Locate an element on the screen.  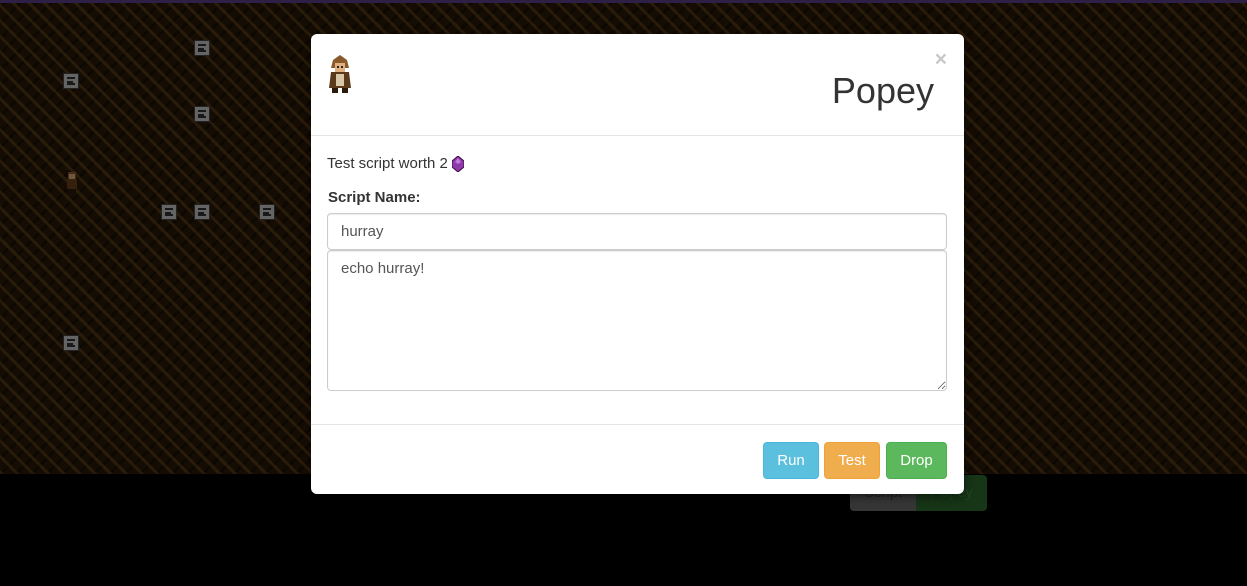
description-text: Test script worth 2 is located at coordinates (387, 163).